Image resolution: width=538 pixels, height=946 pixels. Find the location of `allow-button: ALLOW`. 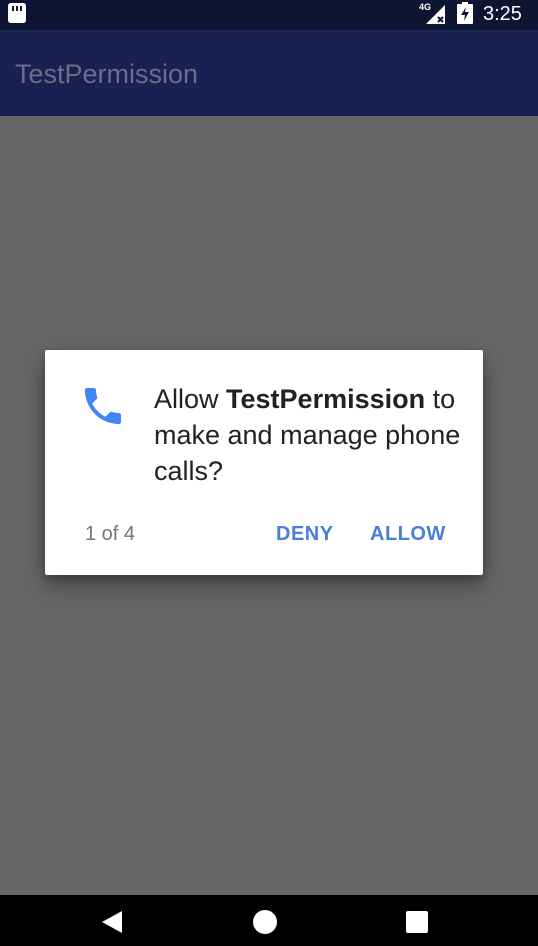

allow-button: ALLOW is located at coordinates (408, 534).